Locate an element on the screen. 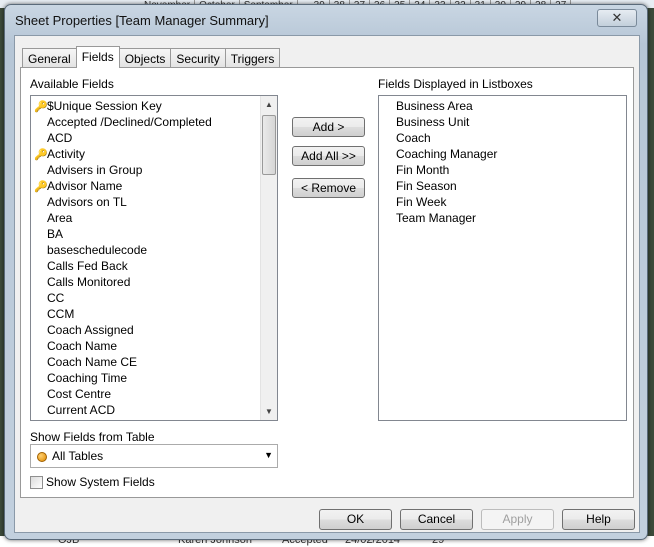 The image size is (654, 547). available-field-item: baseschedulecode is located at coordinates (154, 250).